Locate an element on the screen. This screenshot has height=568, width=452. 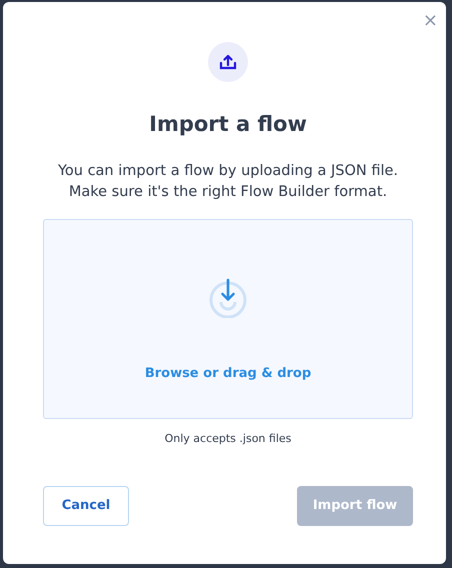
note-text: Only accepts .json files is located at coordinates (228, 439).